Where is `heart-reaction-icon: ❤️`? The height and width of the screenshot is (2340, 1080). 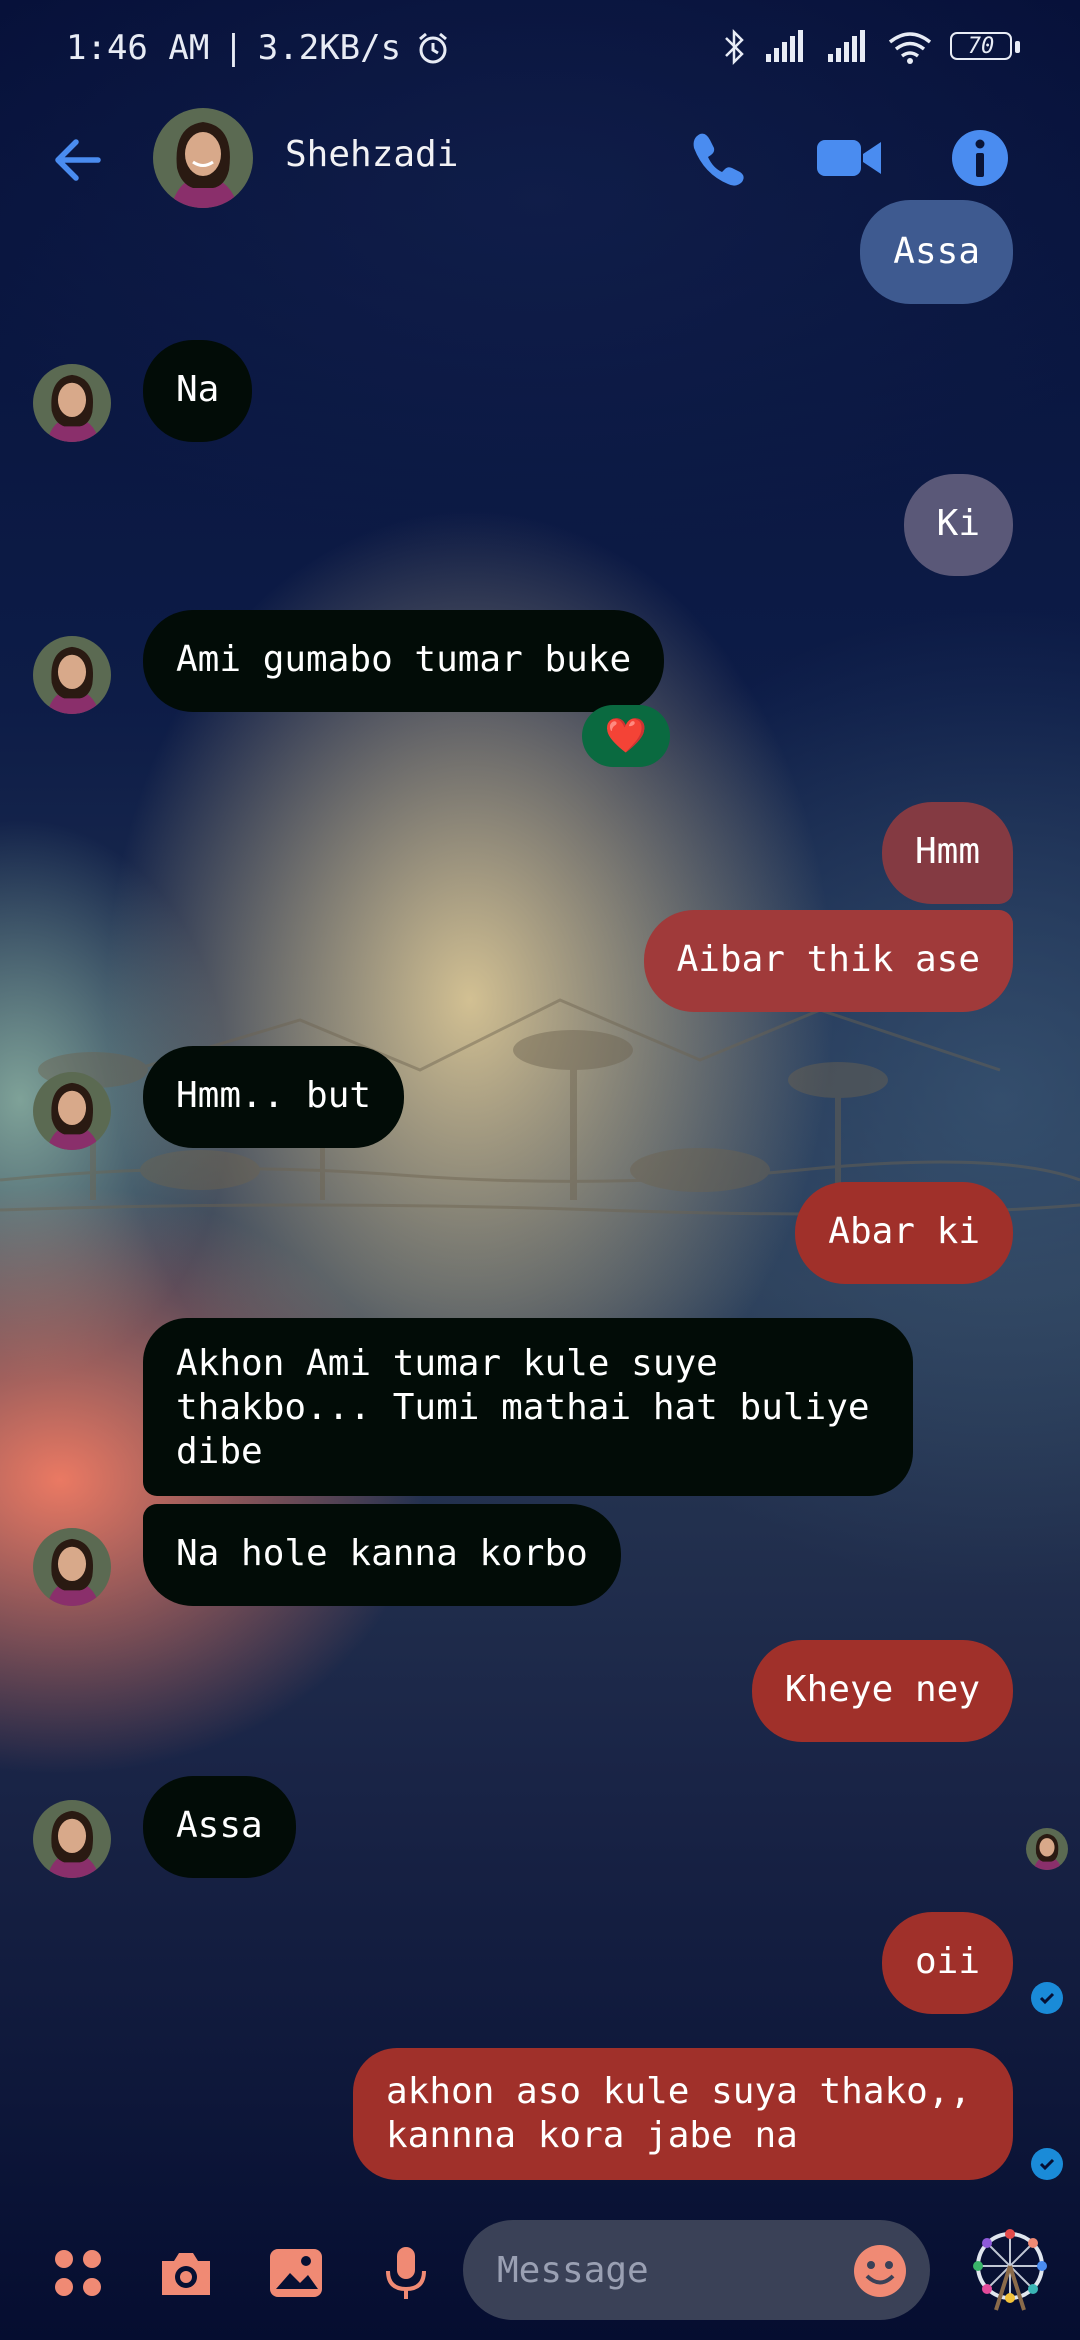
heart-reaction-icon: ❤️ is located at coordinates (626, 736).